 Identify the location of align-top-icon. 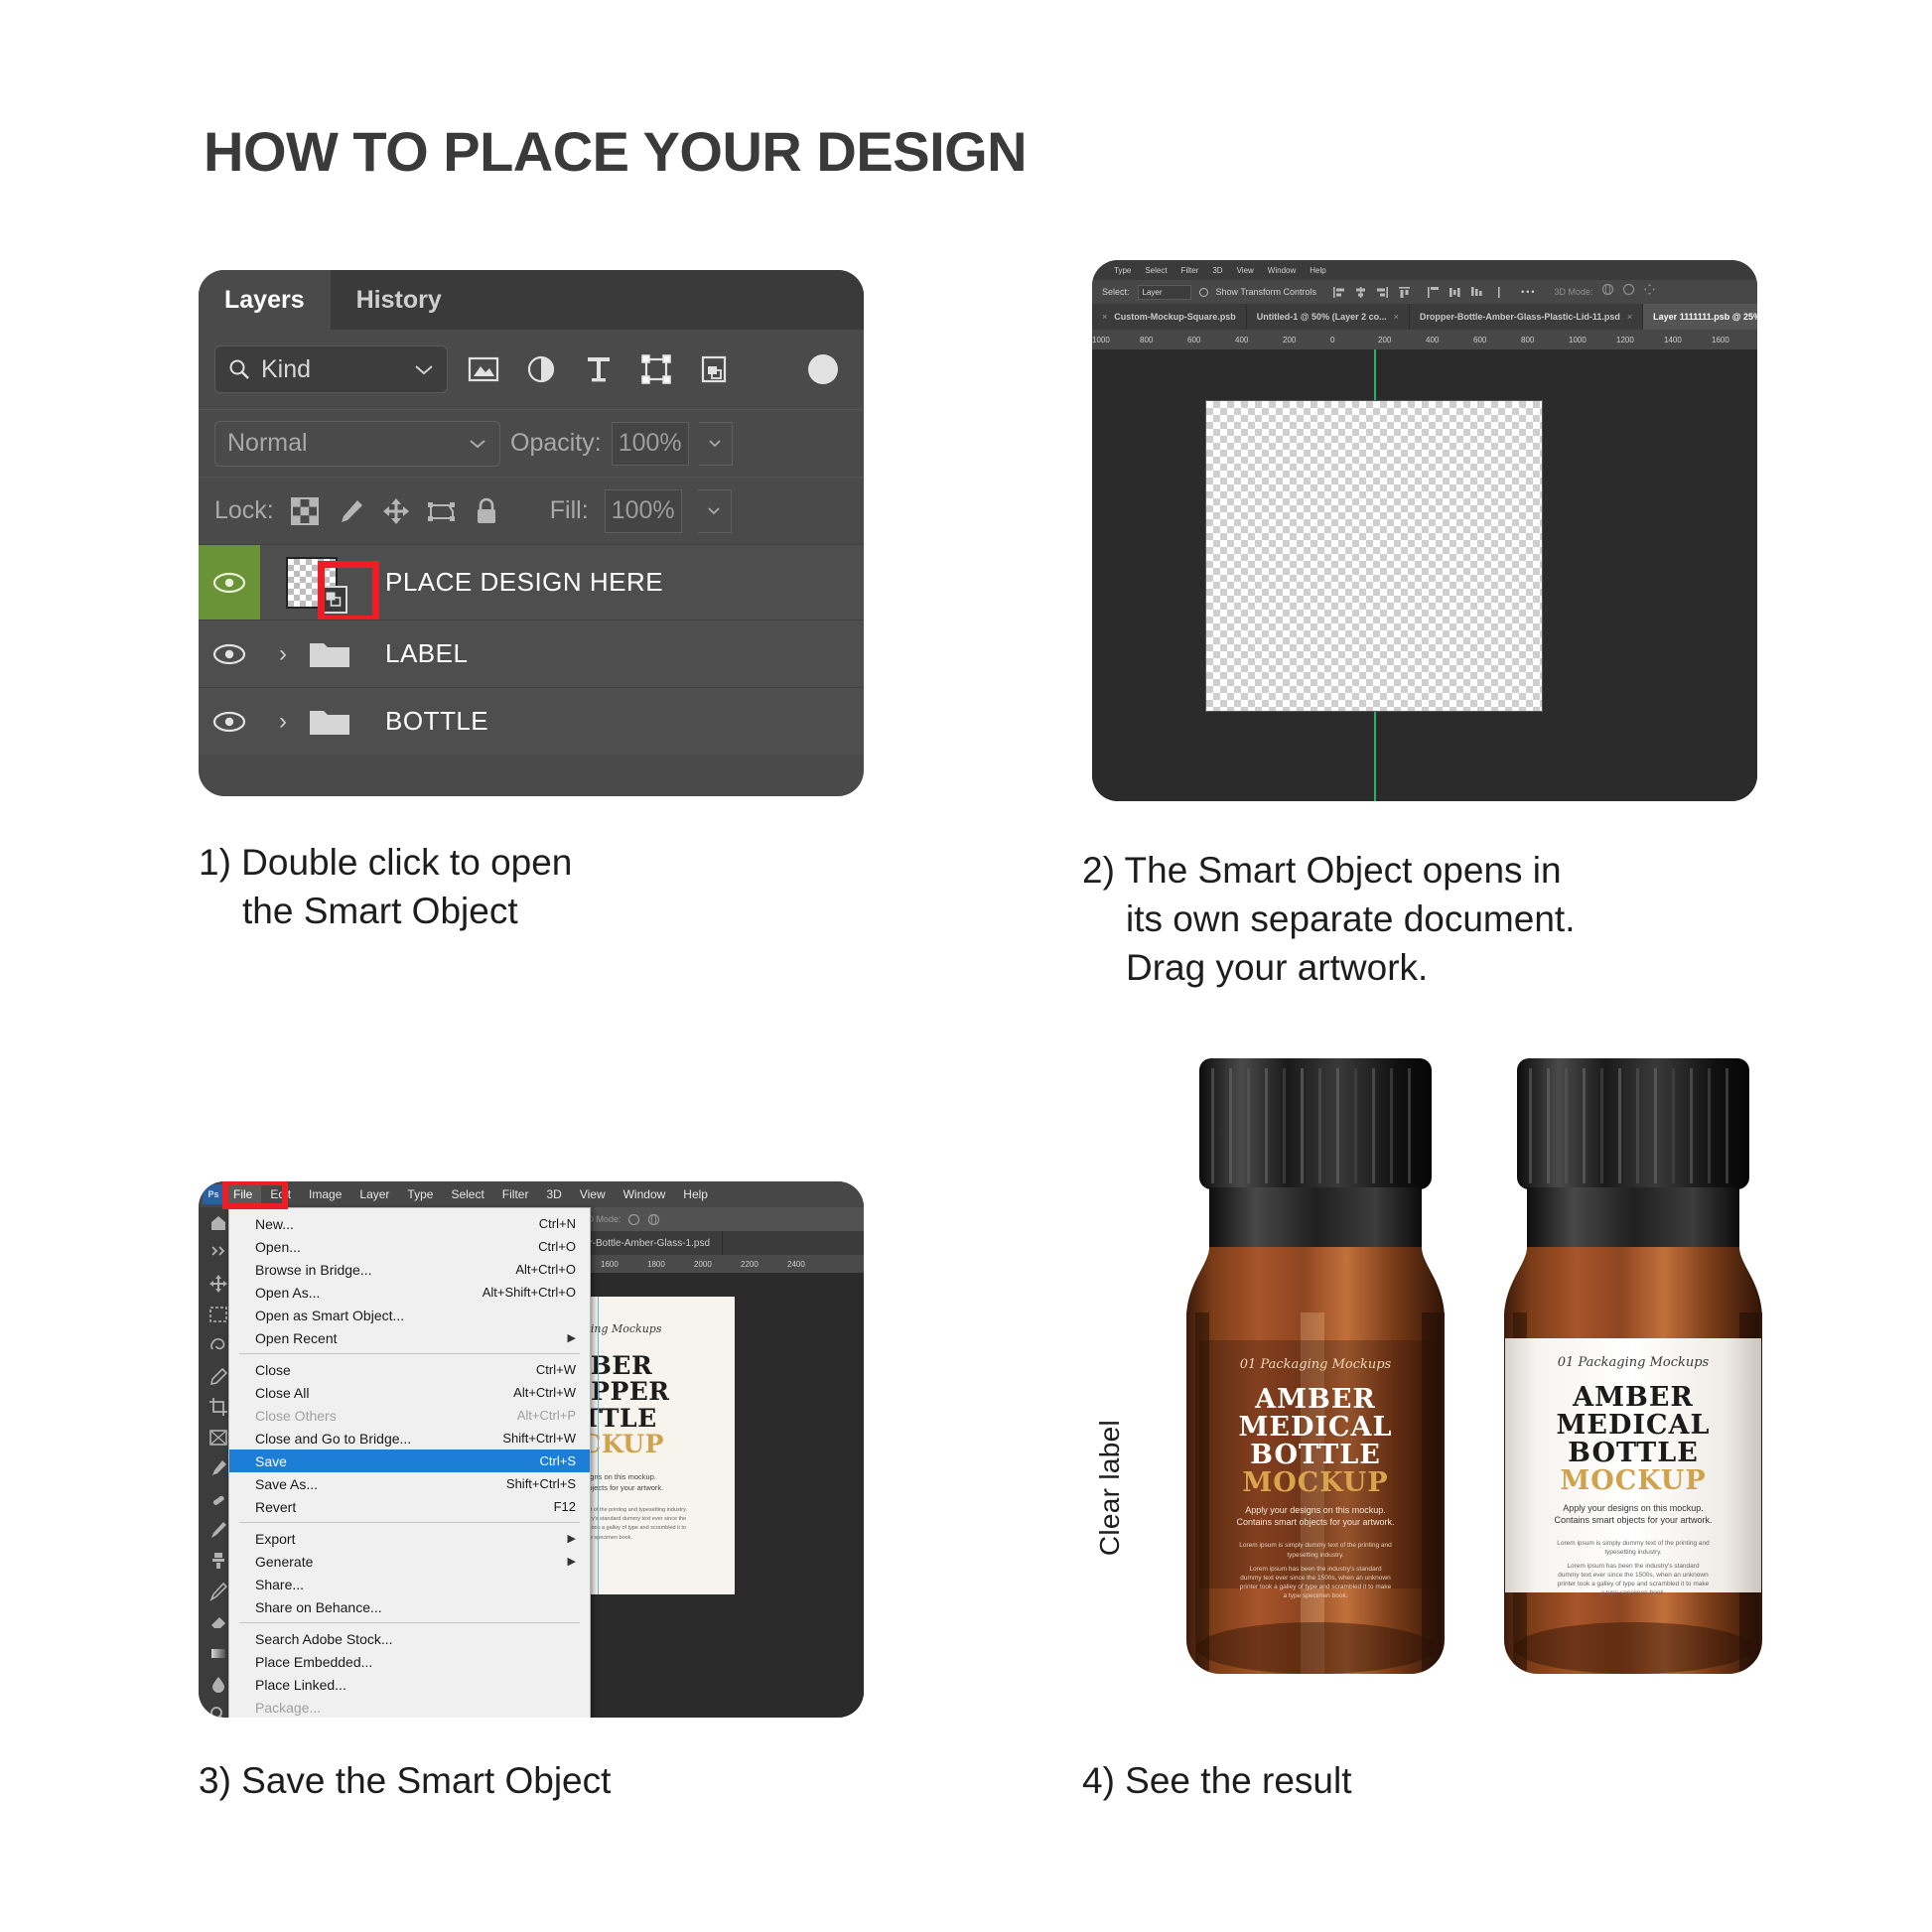
(1404, 292).